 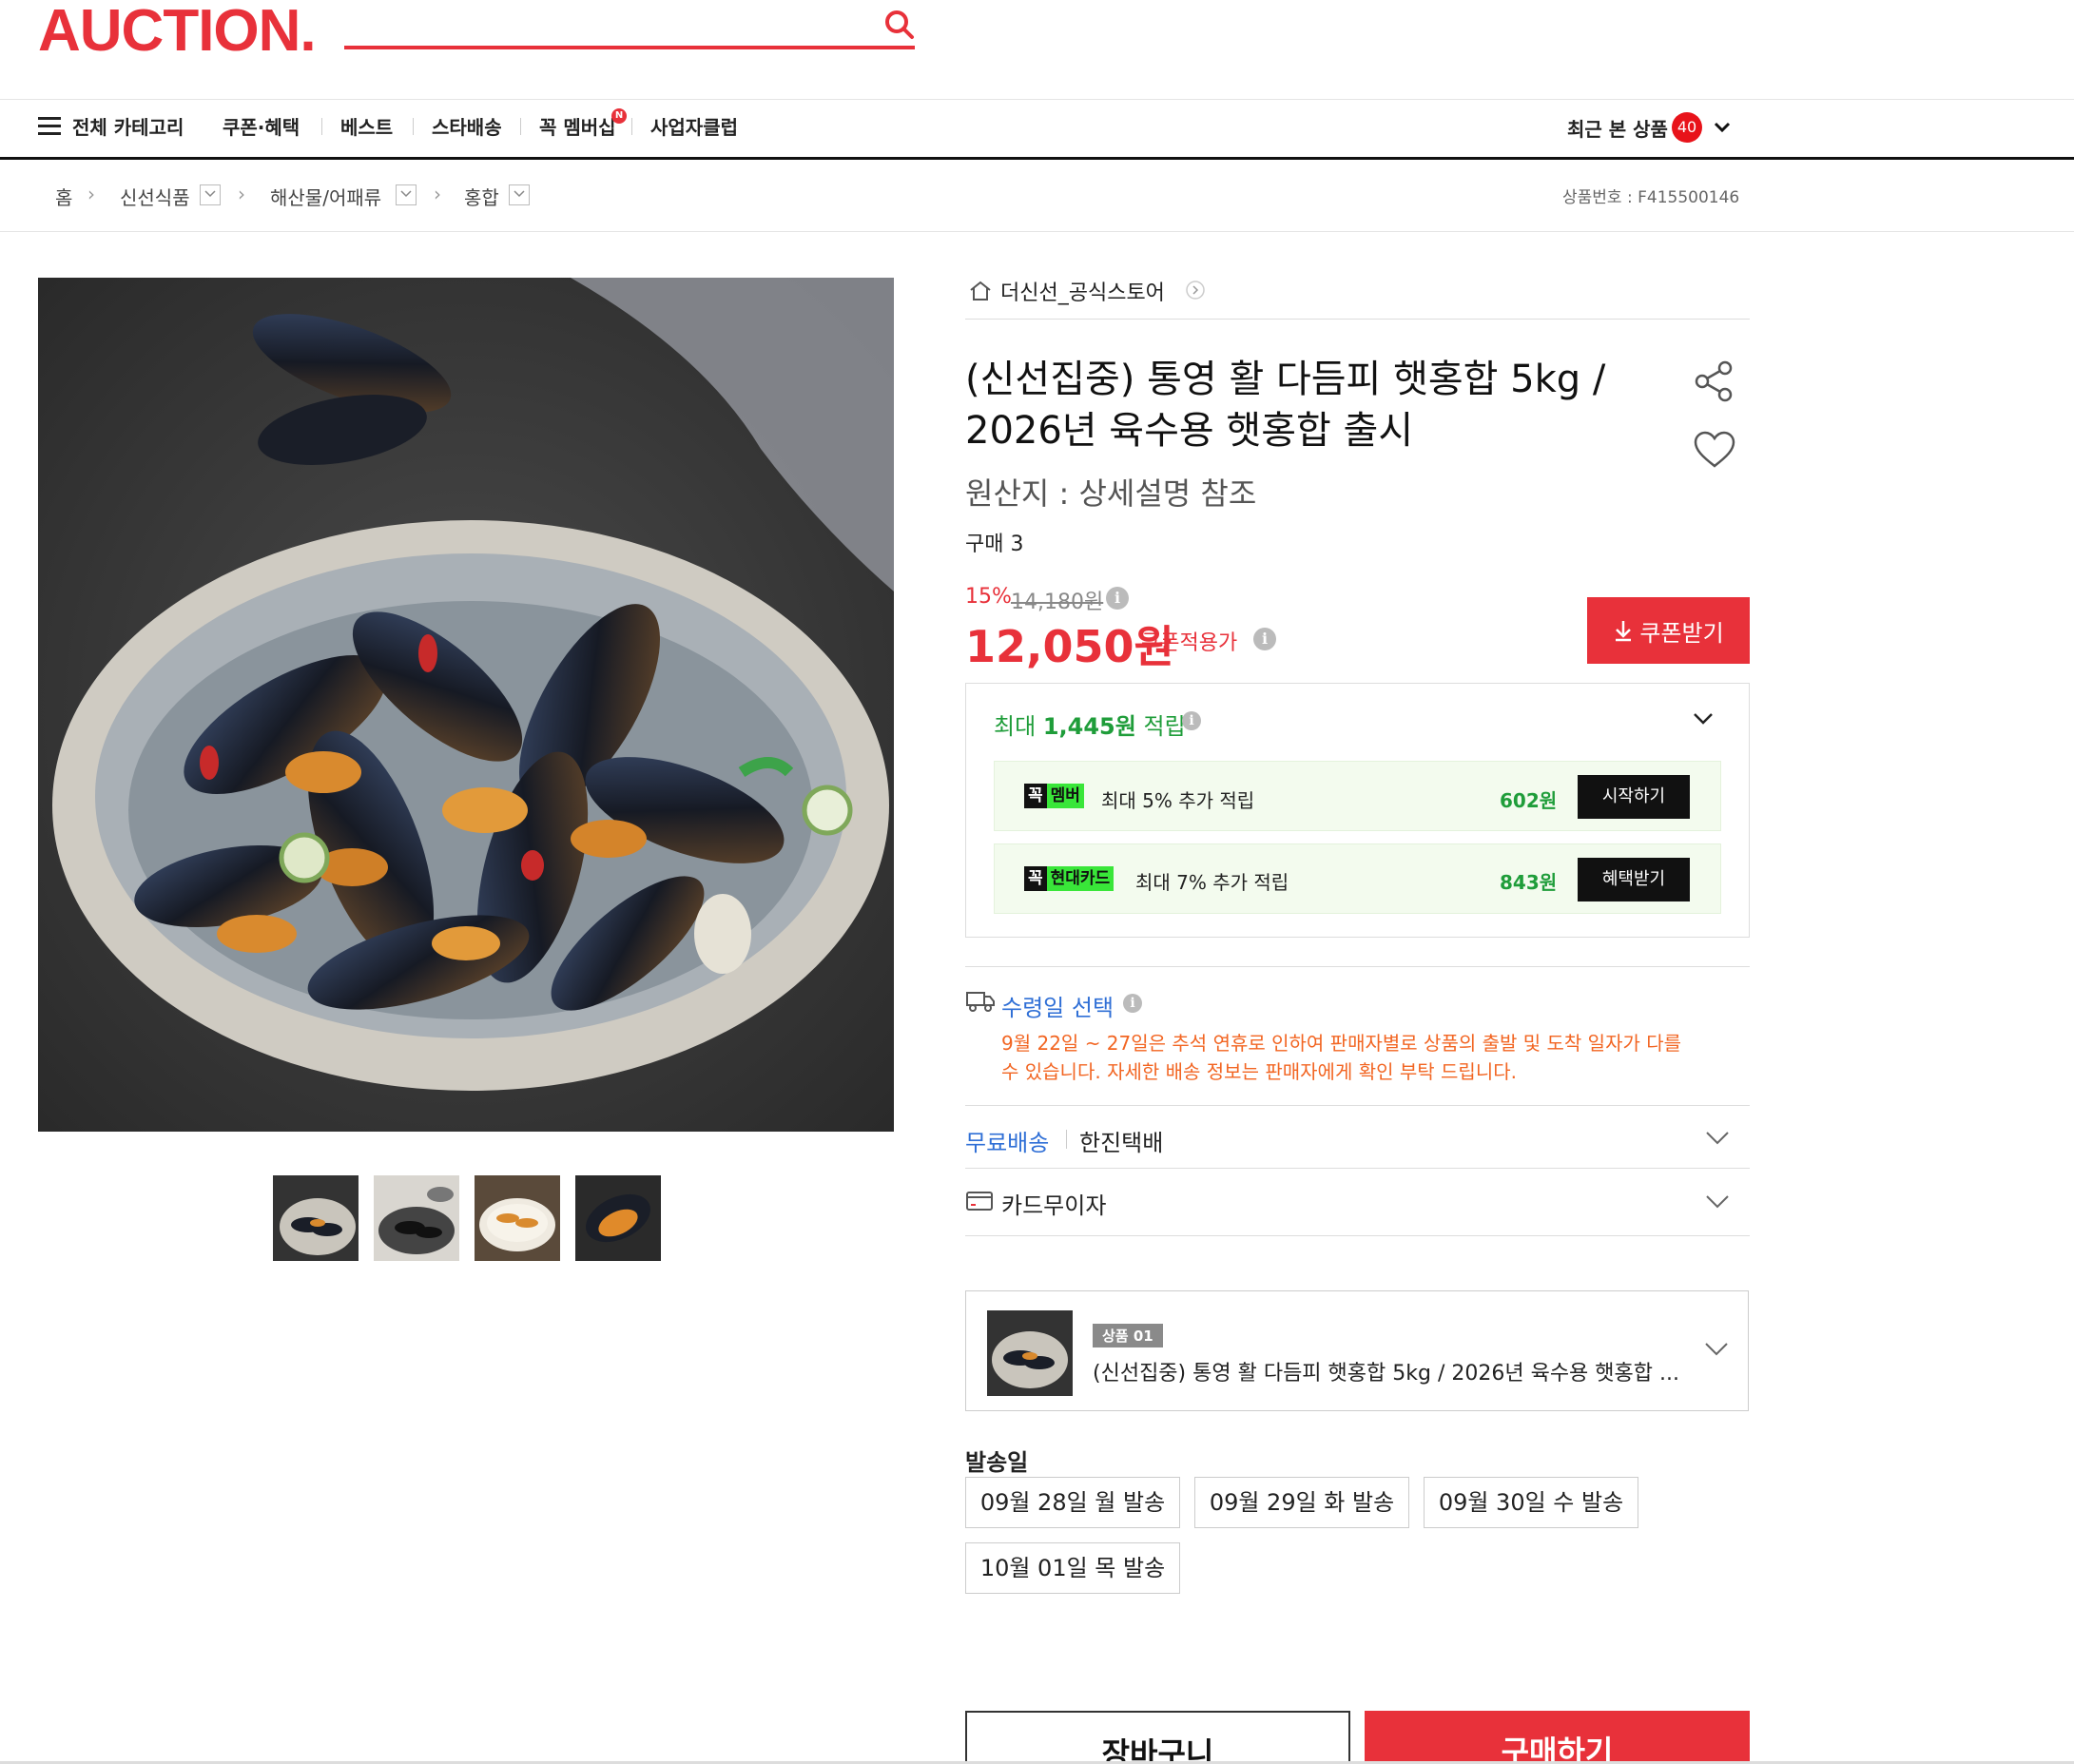 What do you see at coordinates (899, 25) in the screenshot?
I see `search-icon` at bounding box center [899, 25].